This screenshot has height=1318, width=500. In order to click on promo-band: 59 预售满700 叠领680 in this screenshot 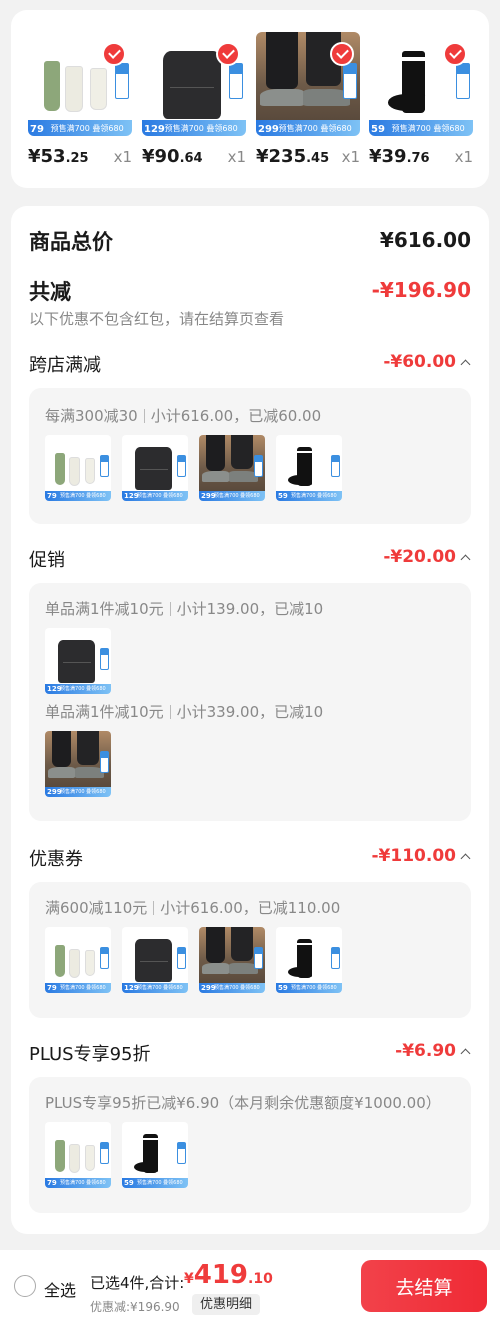, I will do `click(309, 496)`.